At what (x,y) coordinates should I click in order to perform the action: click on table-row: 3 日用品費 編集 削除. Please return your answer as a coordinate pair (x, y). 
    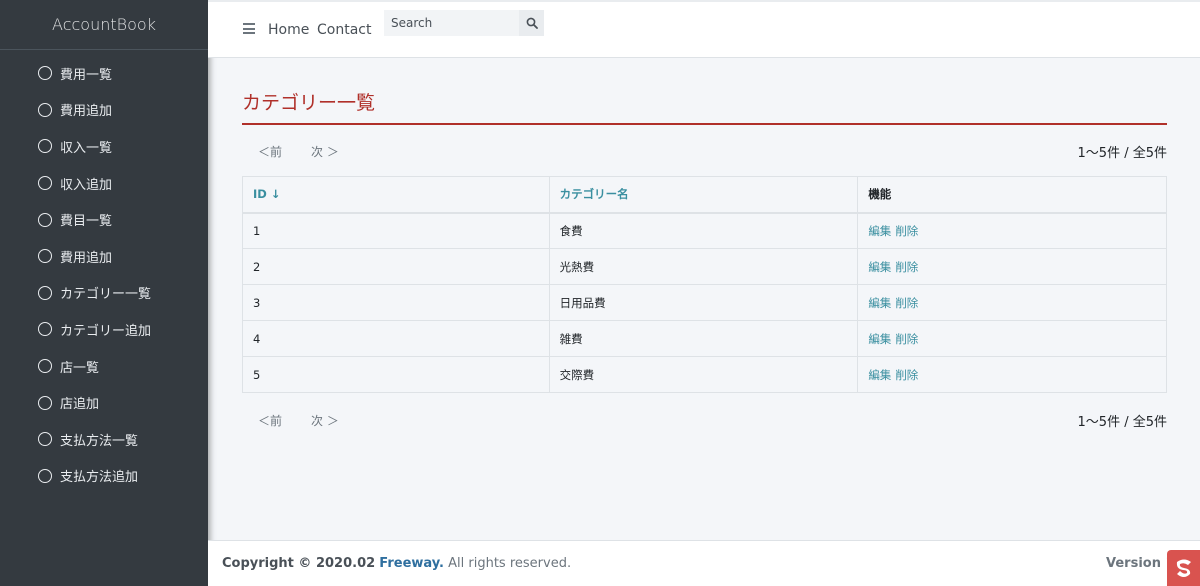
    Looking at the image, I should click on (704, 302).